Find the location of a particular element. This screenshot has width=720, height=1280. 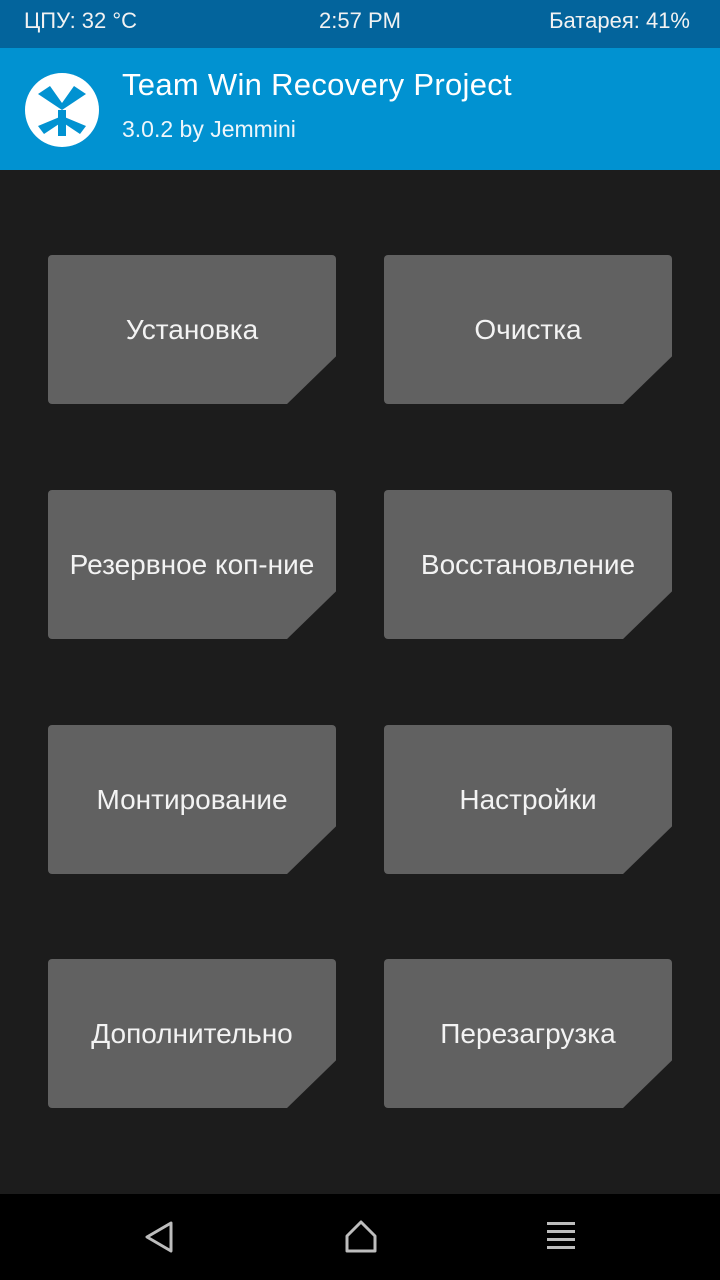

twrp-logo-icon is located at coordinates (62, 110).